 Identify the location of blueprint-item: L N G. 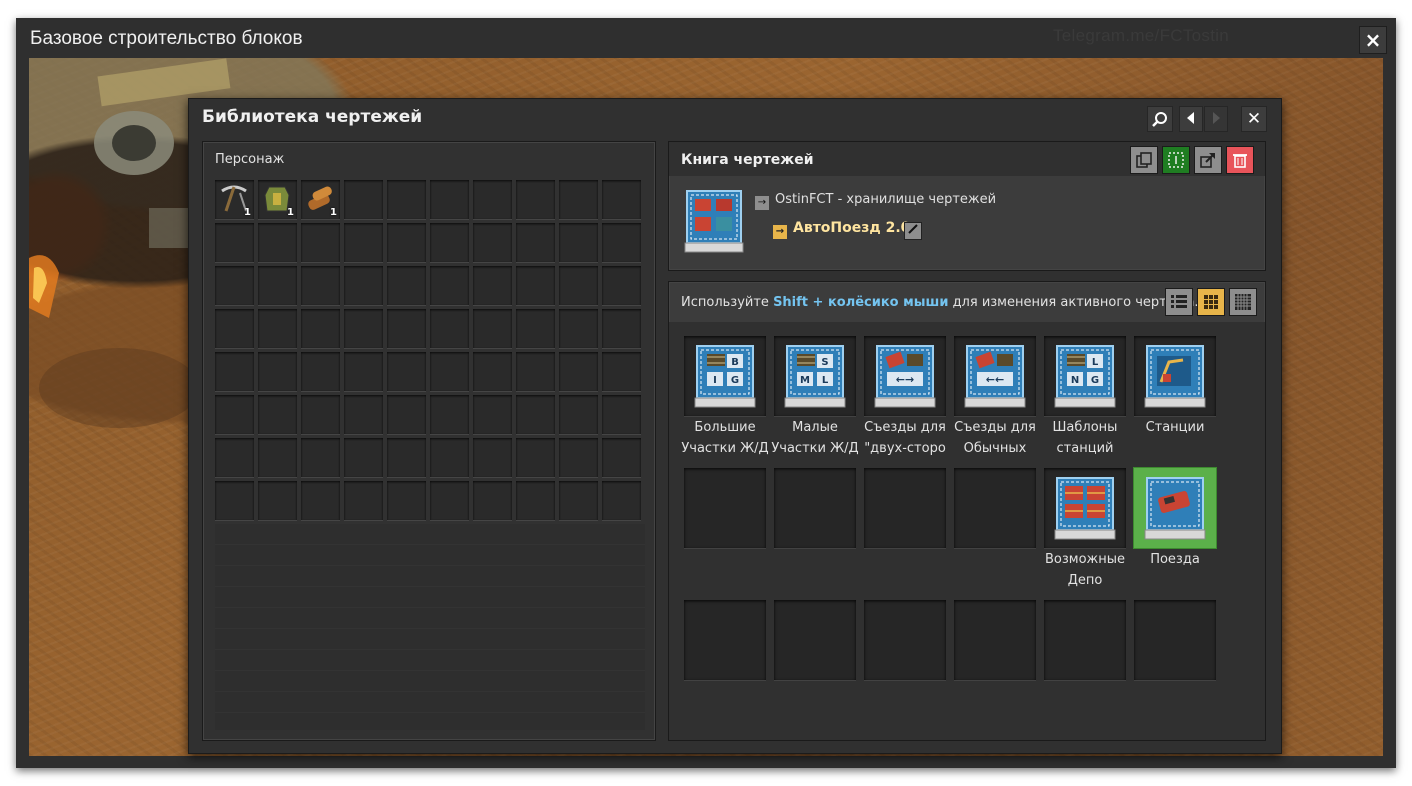
(1085, 376).